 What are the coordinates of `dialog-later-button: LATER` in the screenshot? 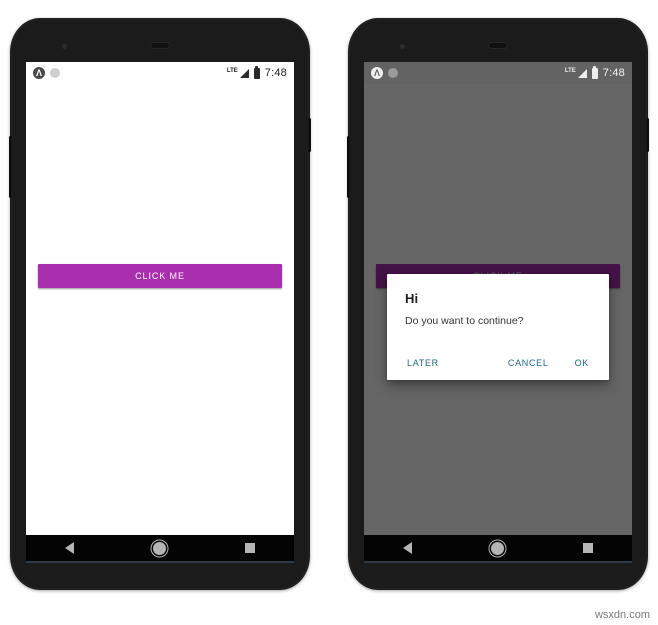 It's located at (423, 363).